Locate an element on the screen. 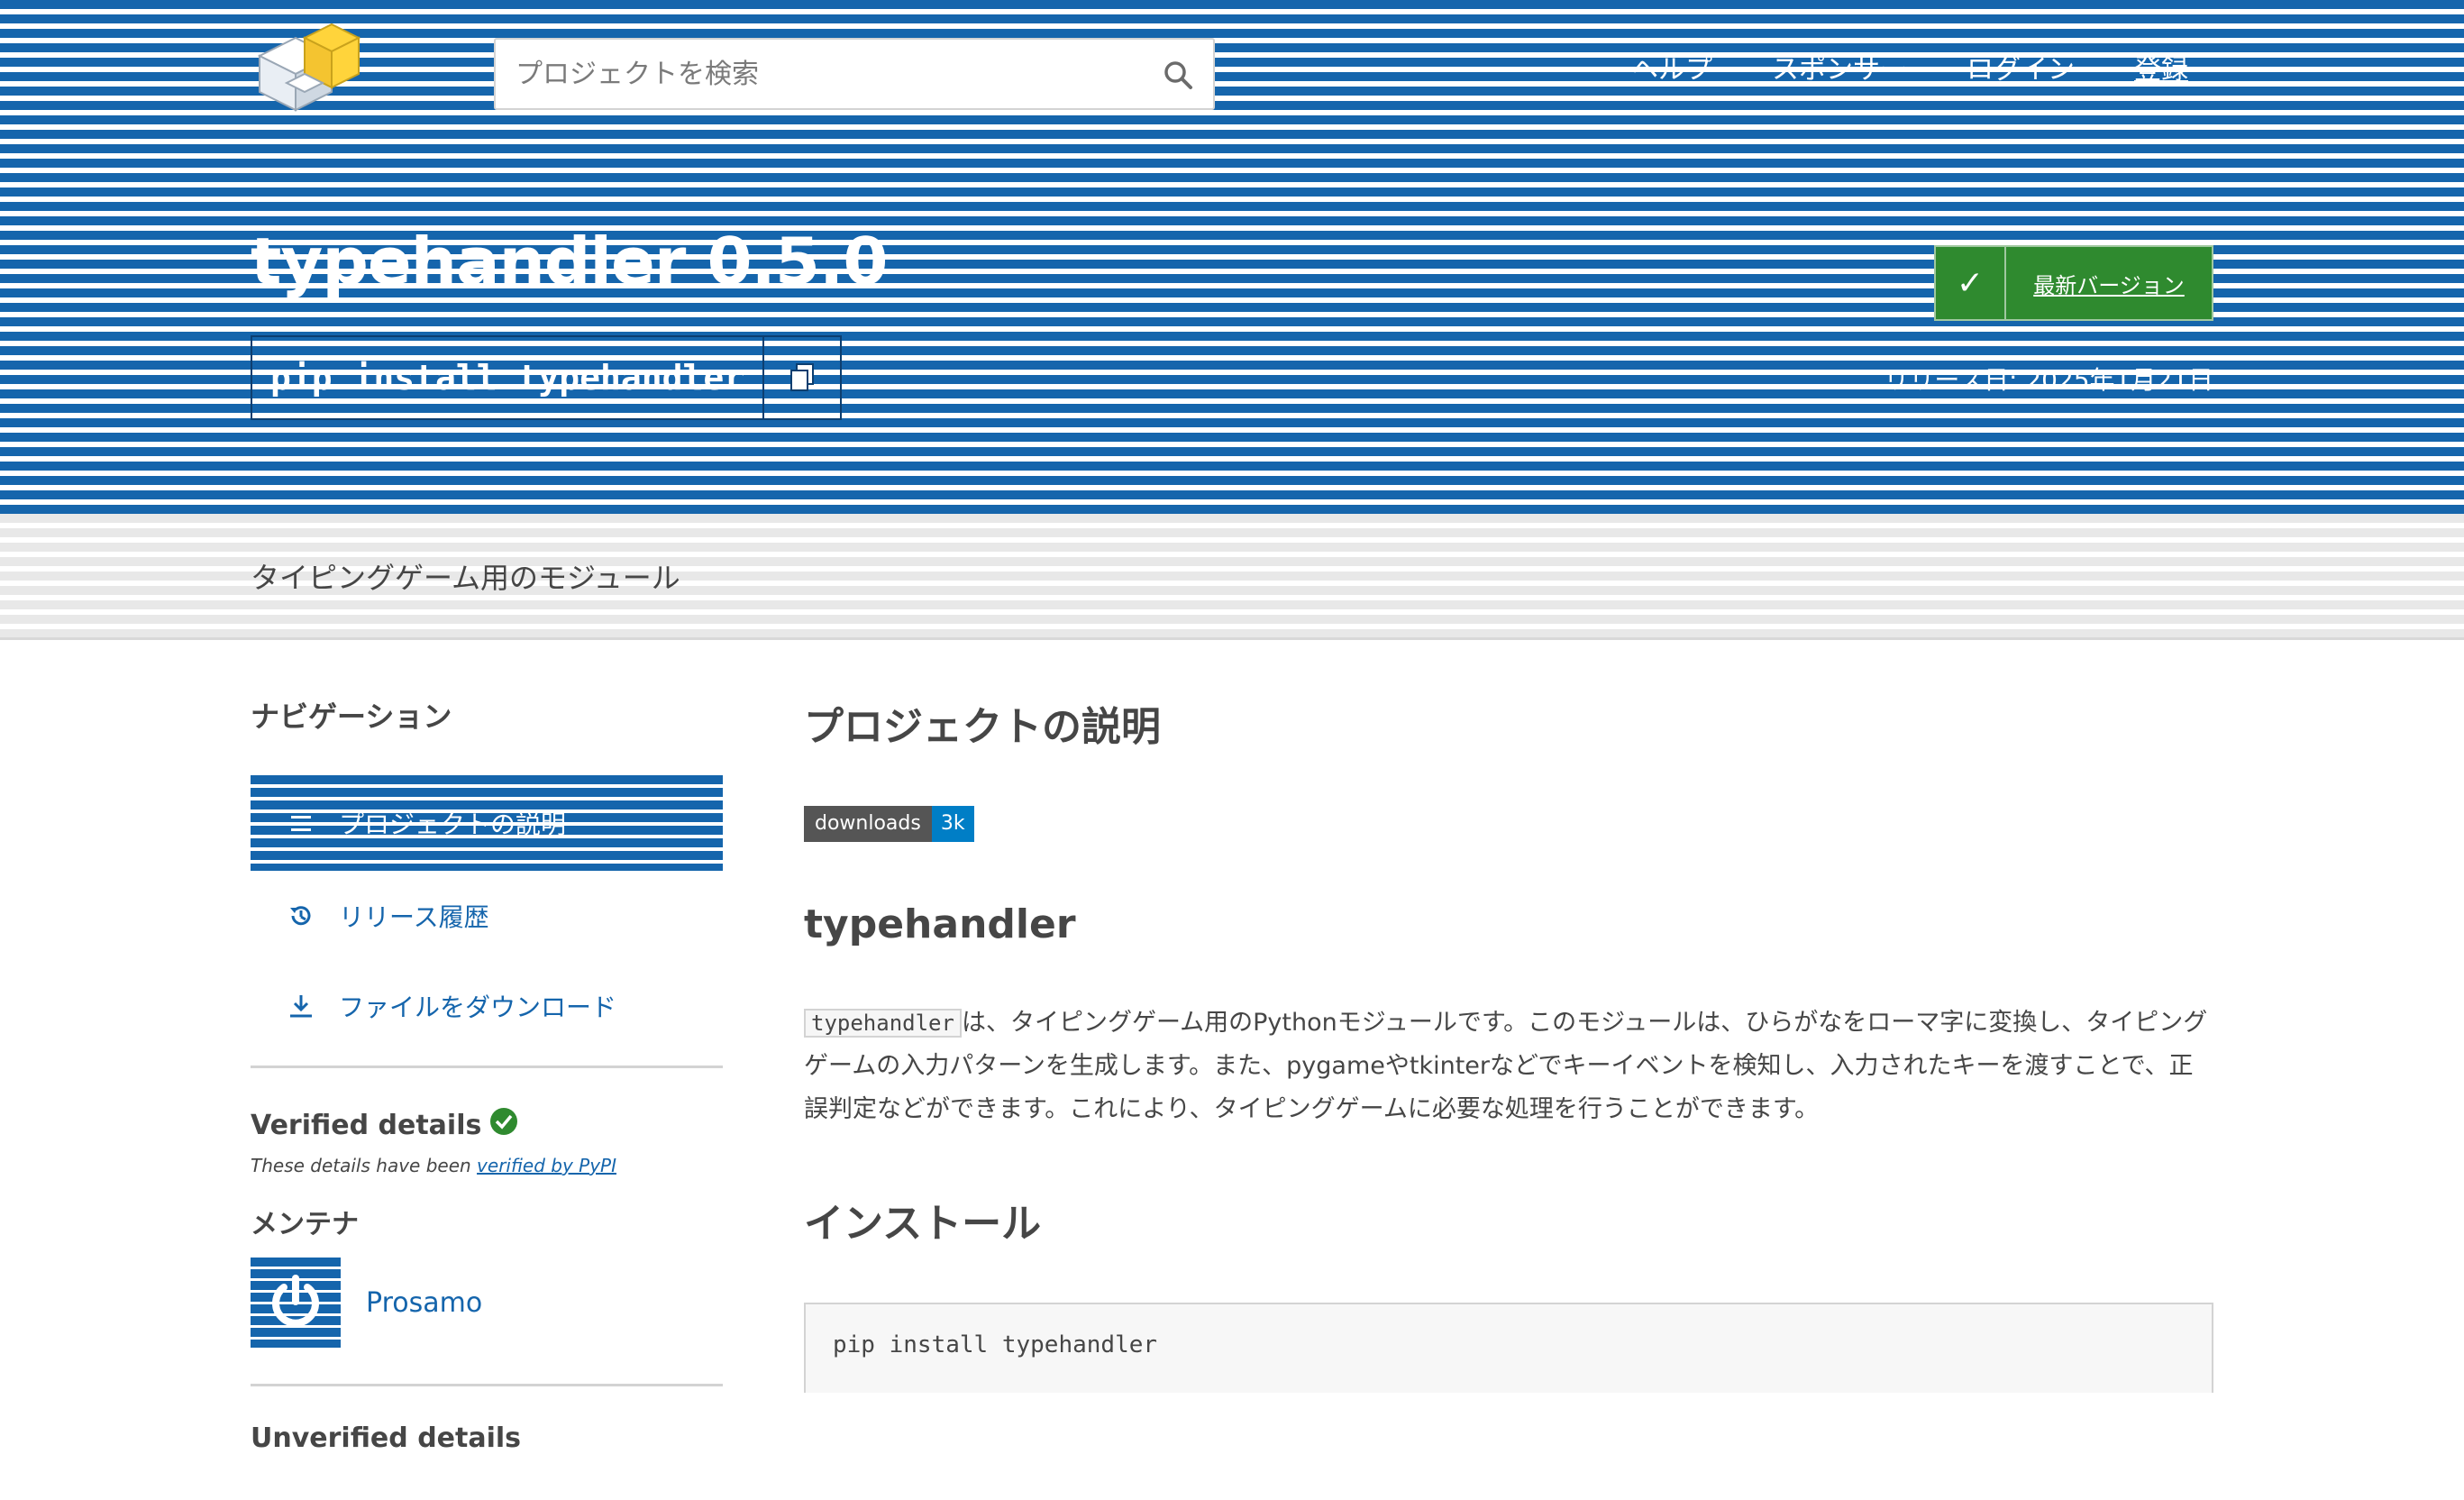 This screenshot has height=1500, width=2464. latest-version-button: ✓ 最新バージョン is located at coordinates (2073, 283).